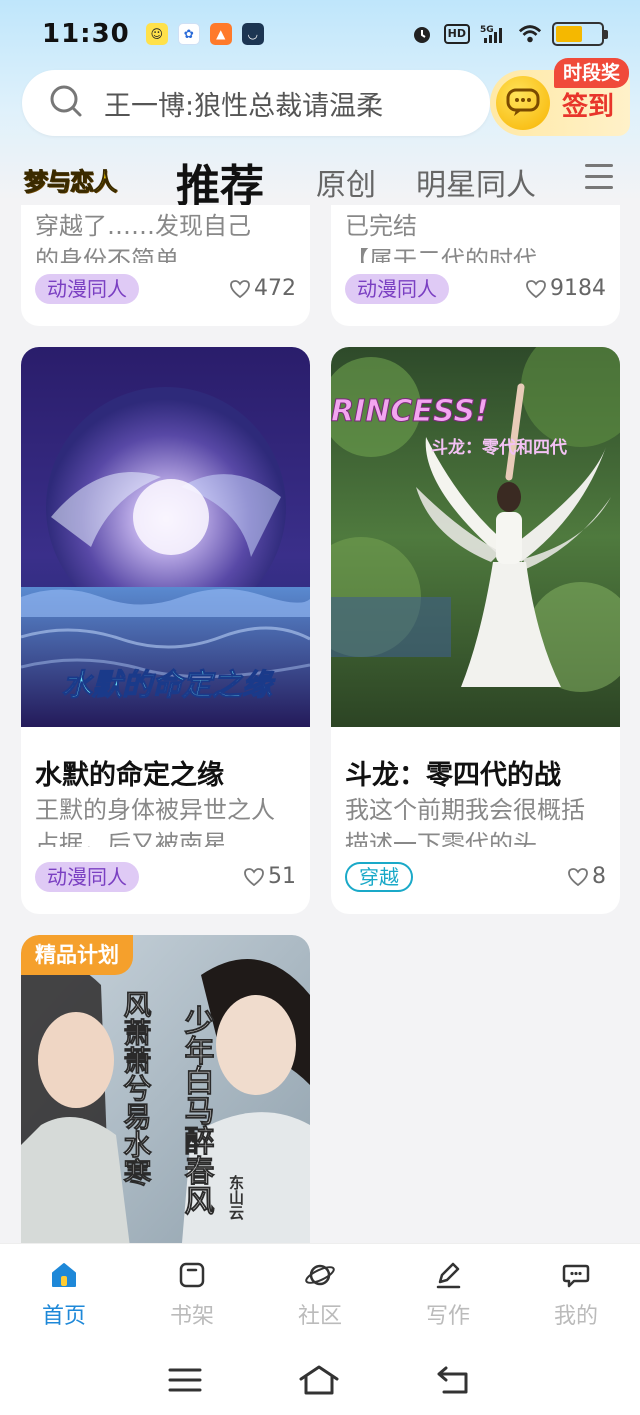 The image size is (640, 1415). What do you see at coordinates (523, 103) in the screenshot?
I see `chat-bubble-icon` at bounding box center [523, 103].